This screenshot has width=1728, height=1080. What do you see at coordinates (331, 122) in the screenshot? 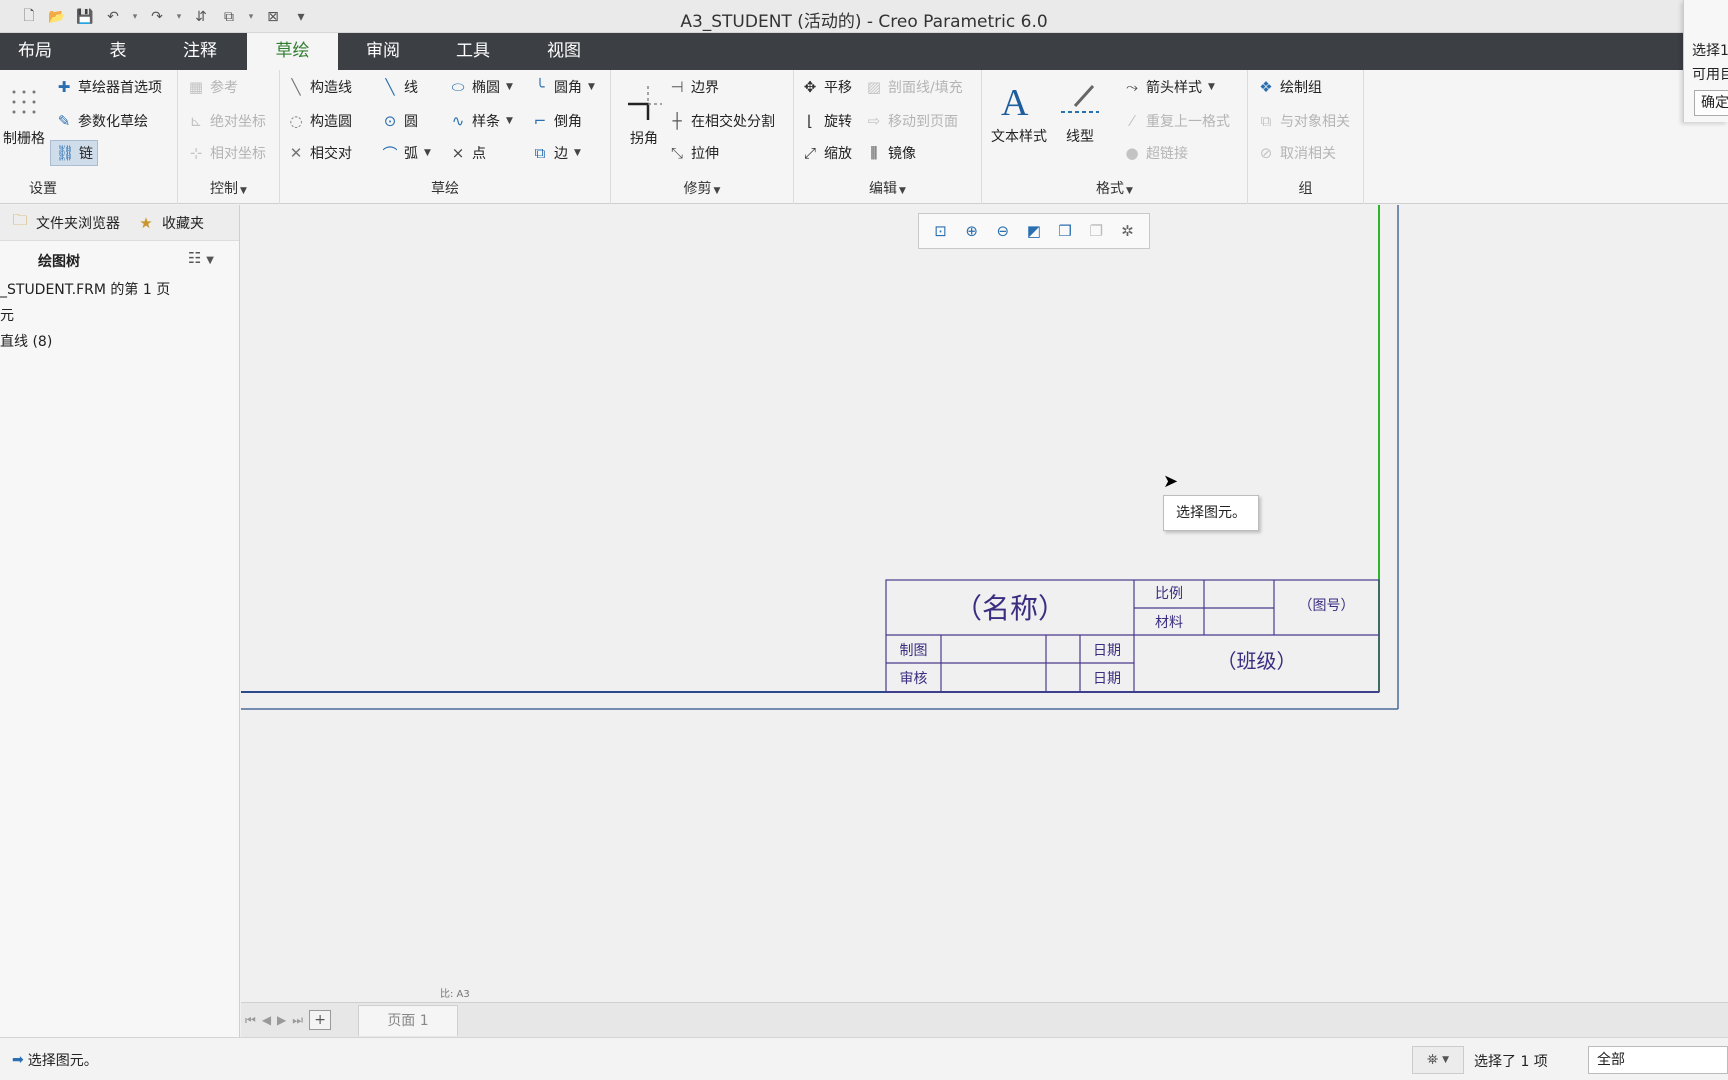
I see `construction-circle-label: 构造圆` at bounding box center [331, 122].